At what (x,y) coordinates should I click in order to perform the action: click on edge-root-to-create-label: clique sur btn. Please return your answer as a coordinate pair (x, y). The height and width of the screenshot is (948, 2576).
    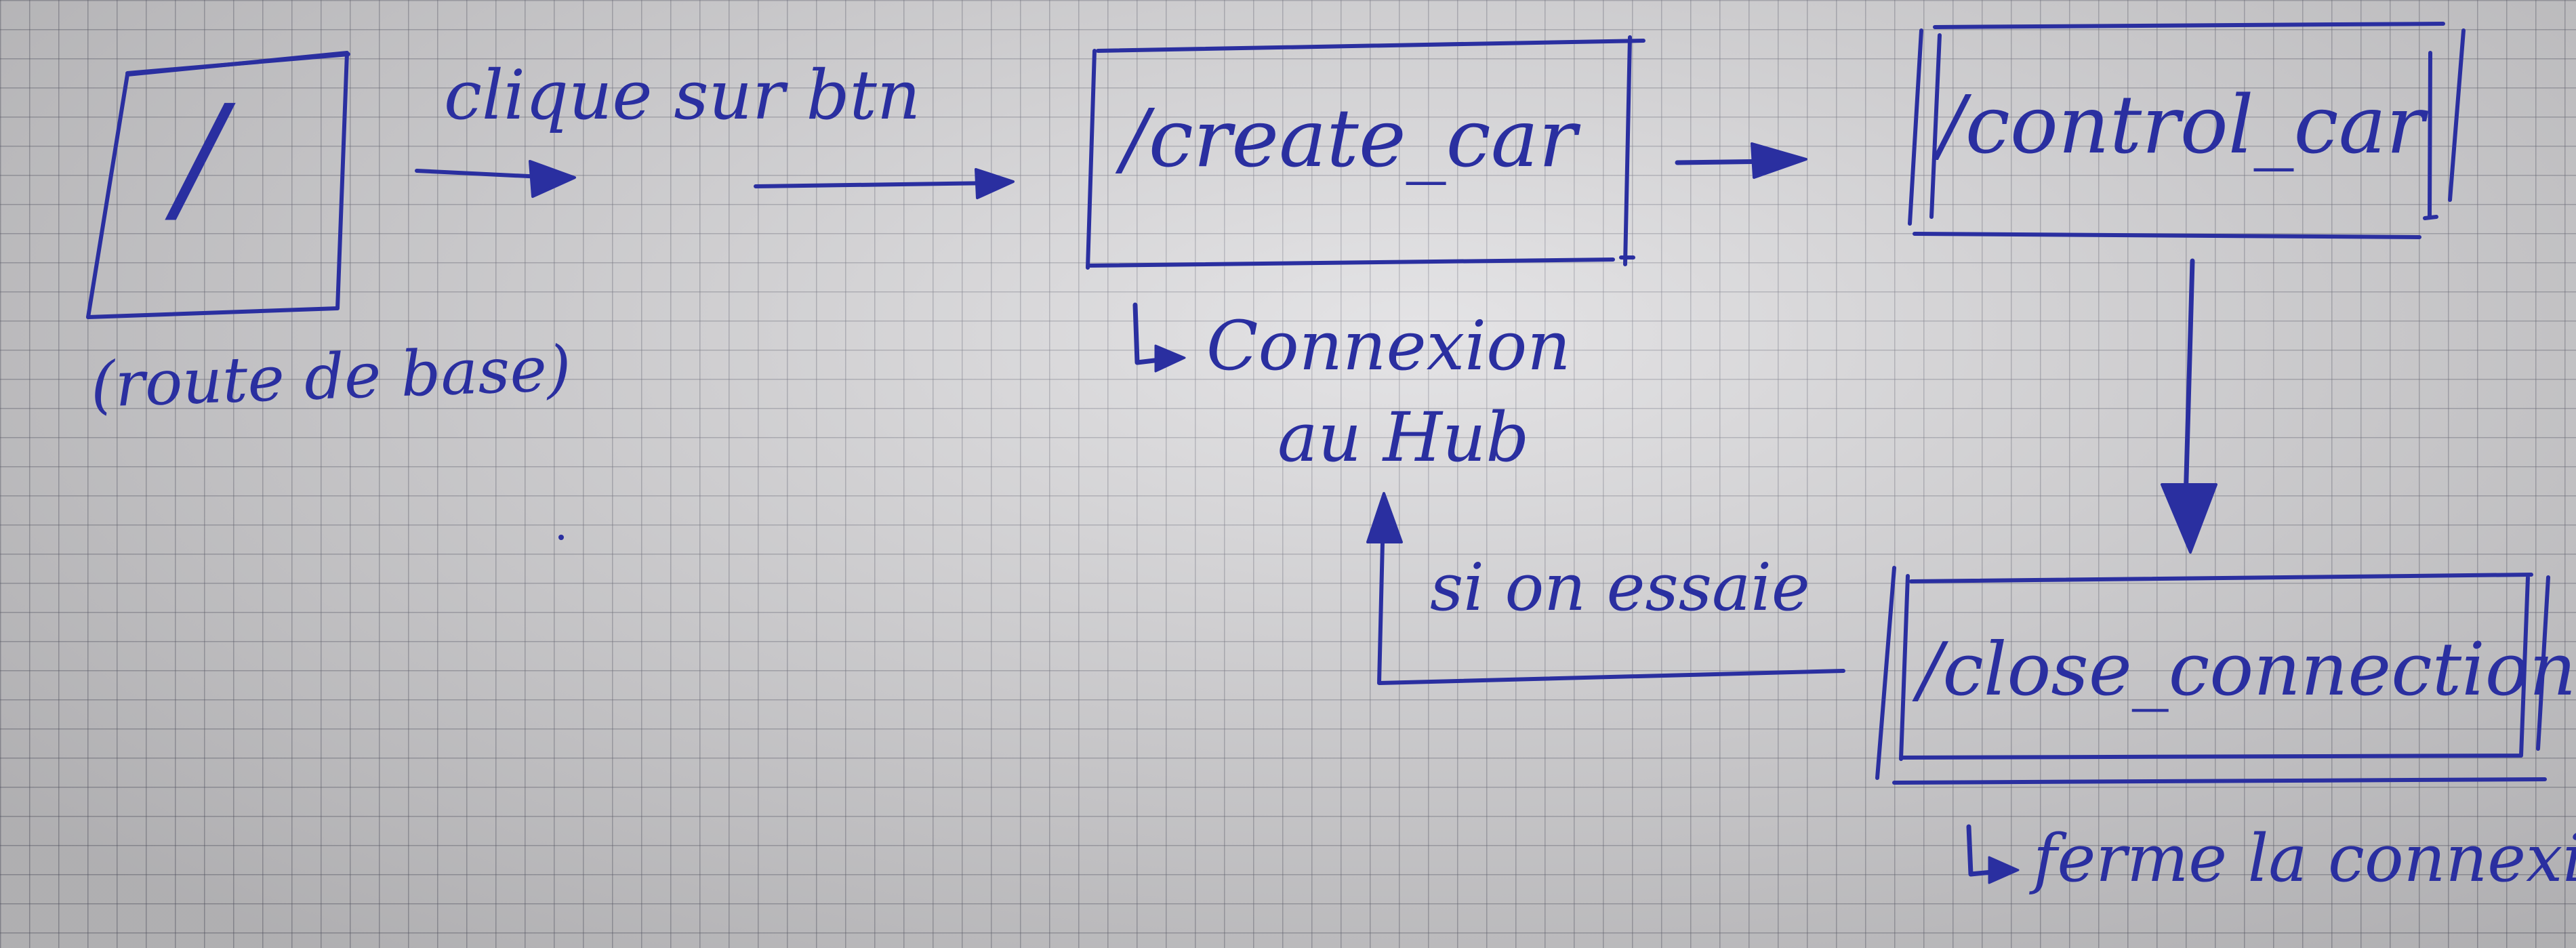
    Looking at the image, I should click on (682, 95).